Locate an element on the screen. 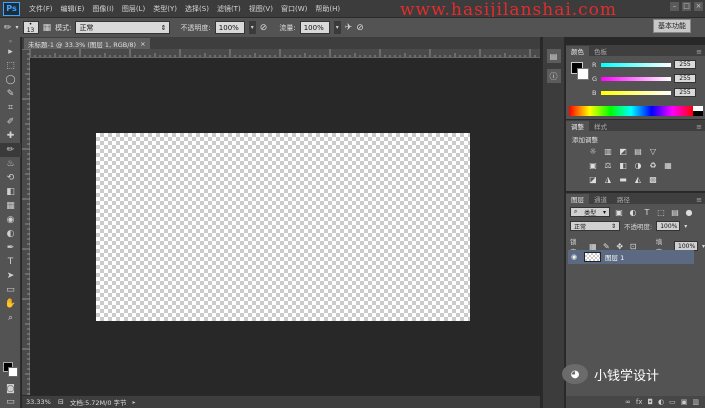  color-lookup-icon: ▦ is located at coordinates (668, 165).